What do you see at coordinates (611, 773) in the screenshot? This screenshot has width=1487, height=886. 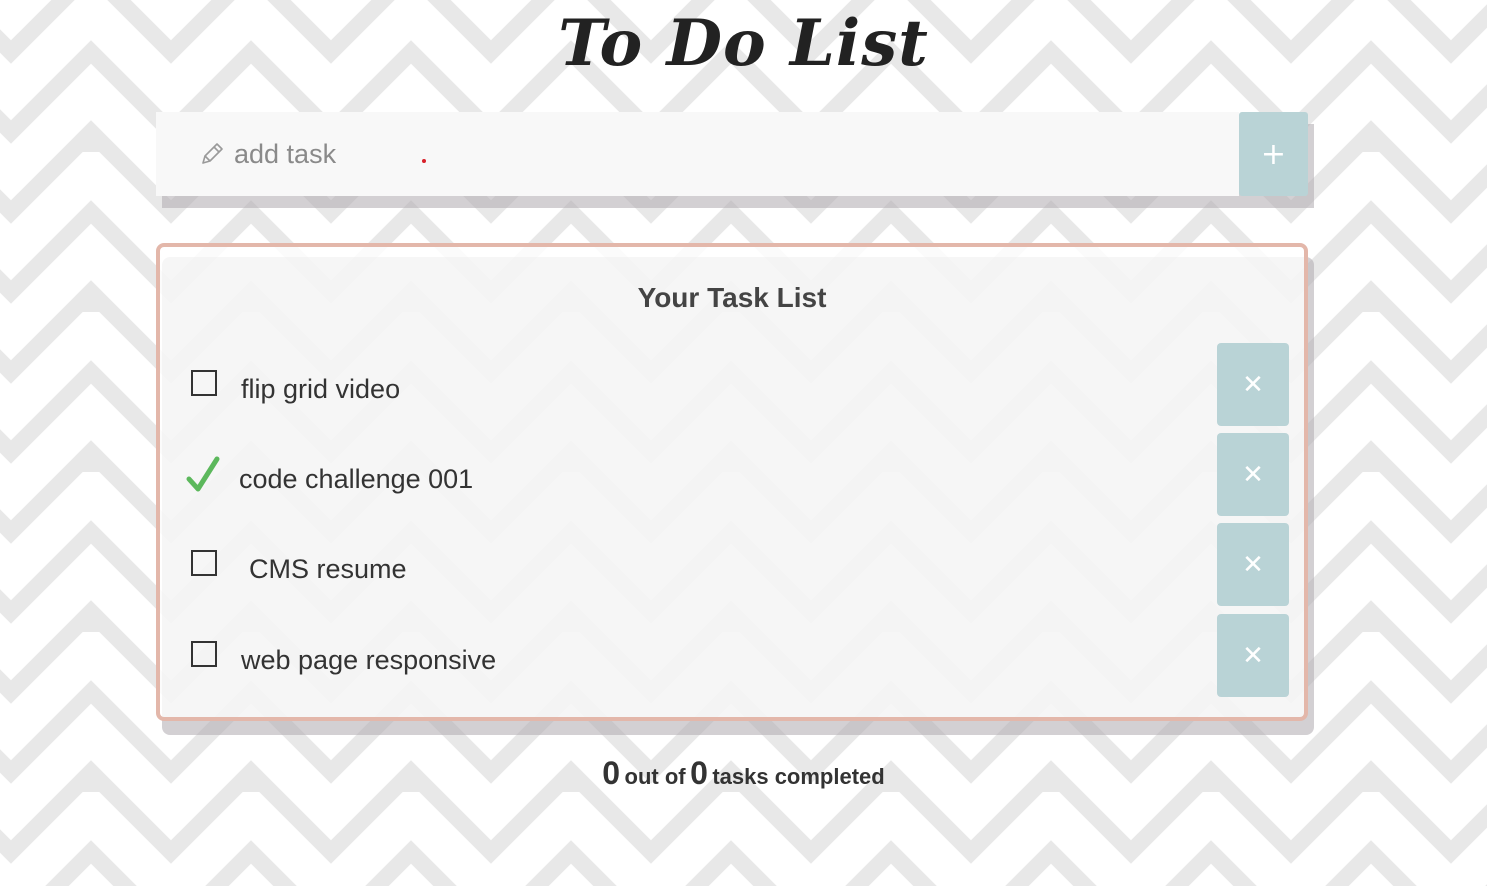 I see `completed-count: 0` at bounding box center [611, 773].